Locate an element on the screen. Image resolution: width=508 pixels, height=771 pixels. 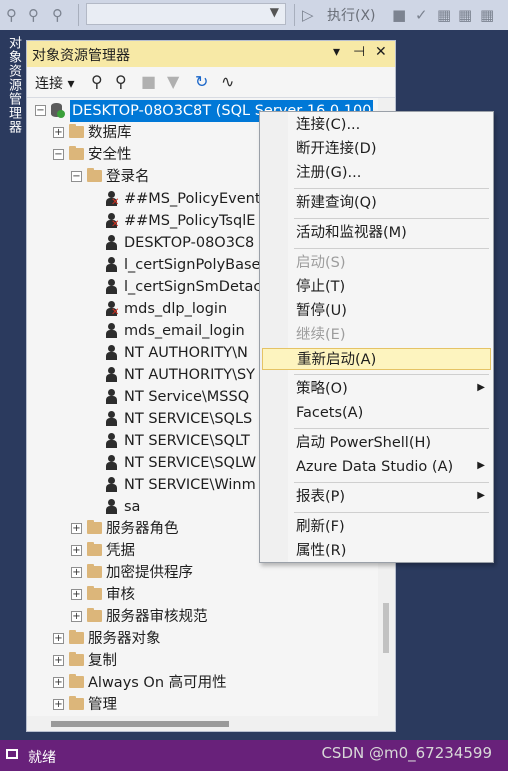
server-child-node: + Always On 高可用性 is located at coordinates (207, 683).